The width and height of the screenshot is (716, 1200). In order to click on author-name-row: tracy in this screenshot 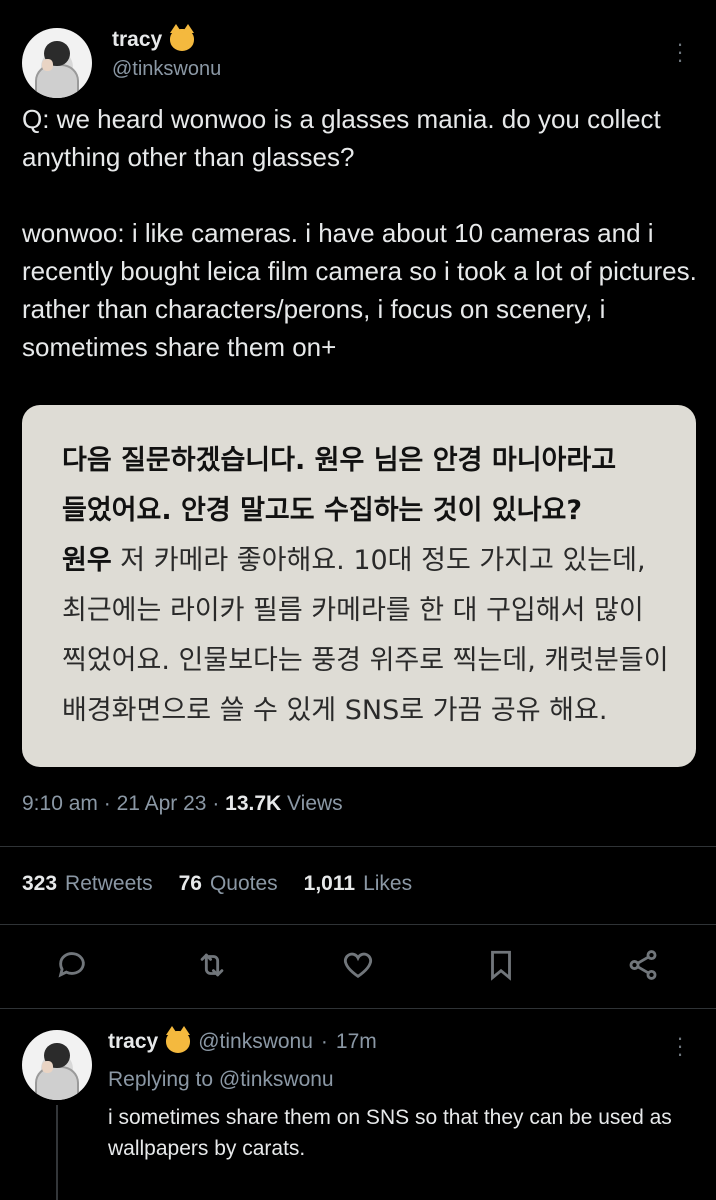, I will do `click(153, 38)`.